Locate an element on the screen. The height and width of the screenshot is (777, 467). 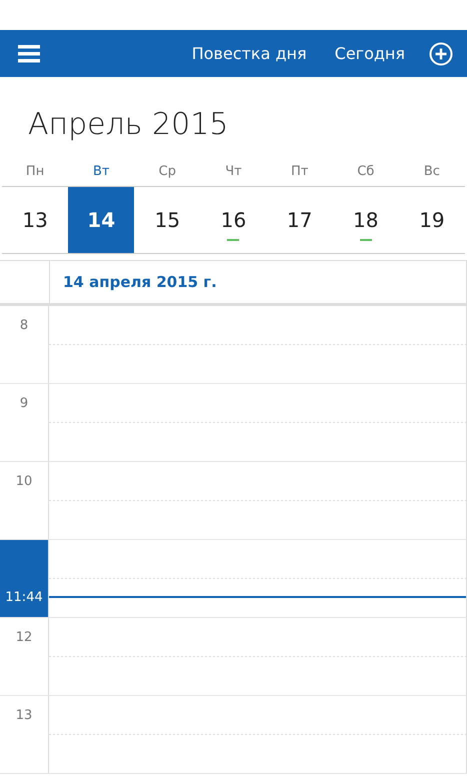
menu-icon is located at coordinates (29, 53).